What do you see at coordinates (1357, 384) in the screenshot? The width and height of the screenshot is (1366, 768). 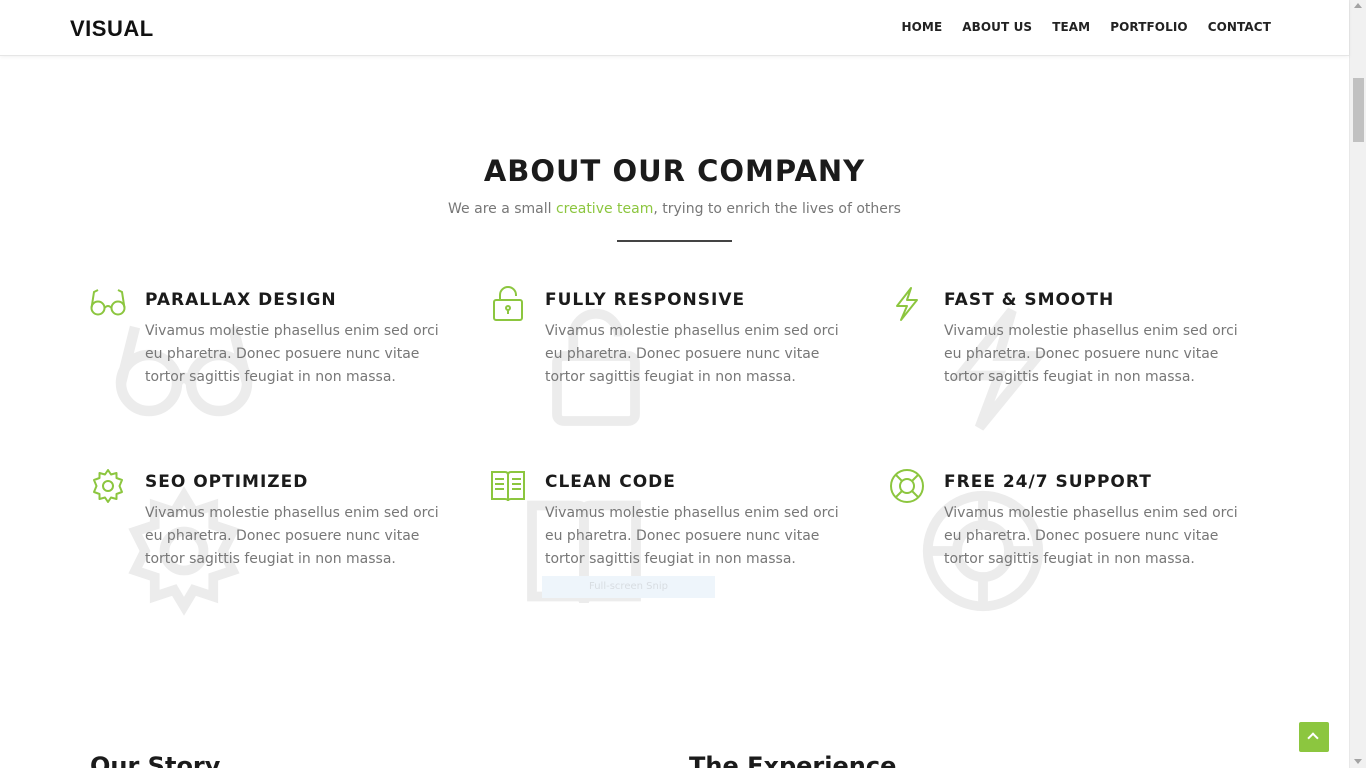 I see `scrollbar` at bounding box center [1357, 384].